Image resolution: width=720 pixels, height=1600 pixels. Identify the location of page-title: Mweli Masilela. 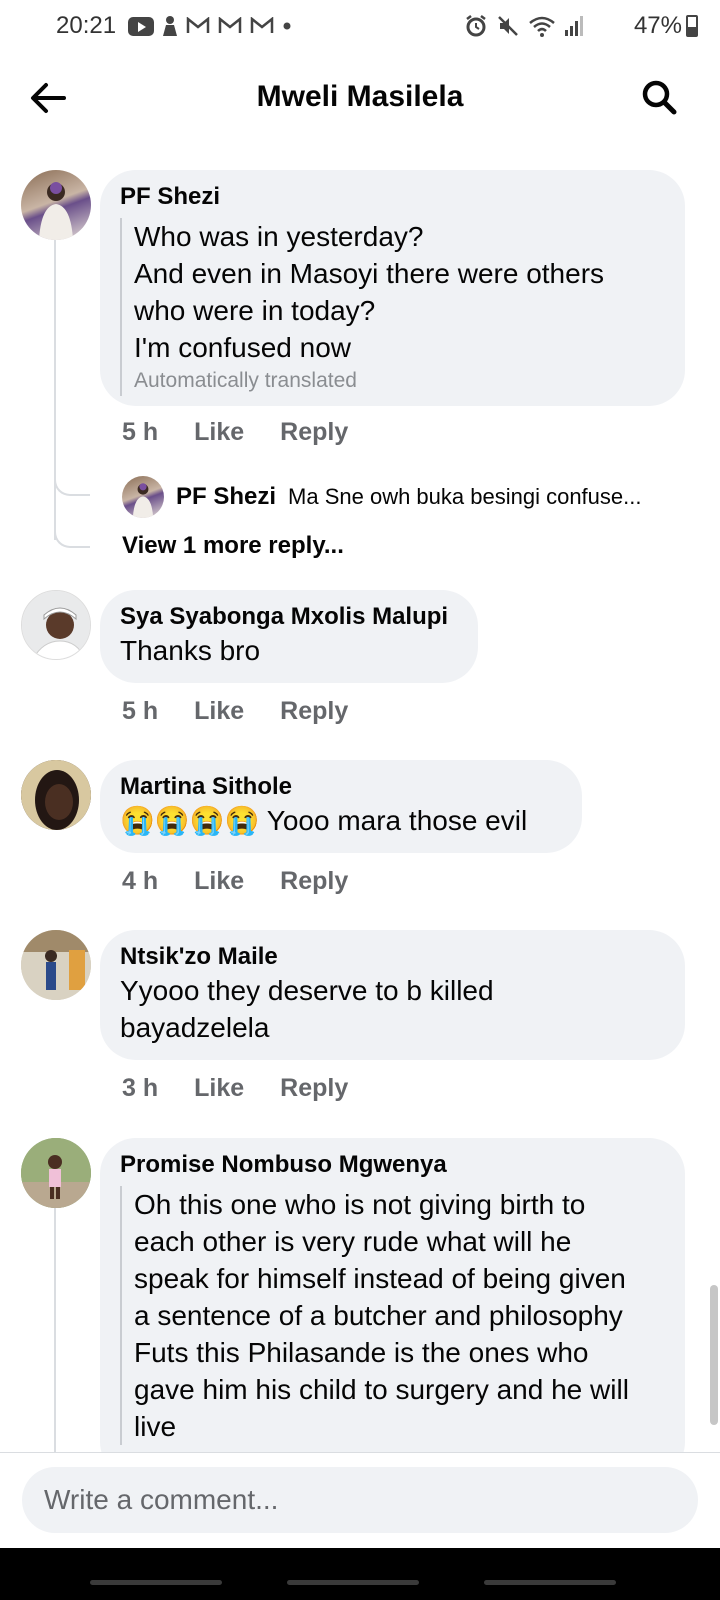
(360, 96).